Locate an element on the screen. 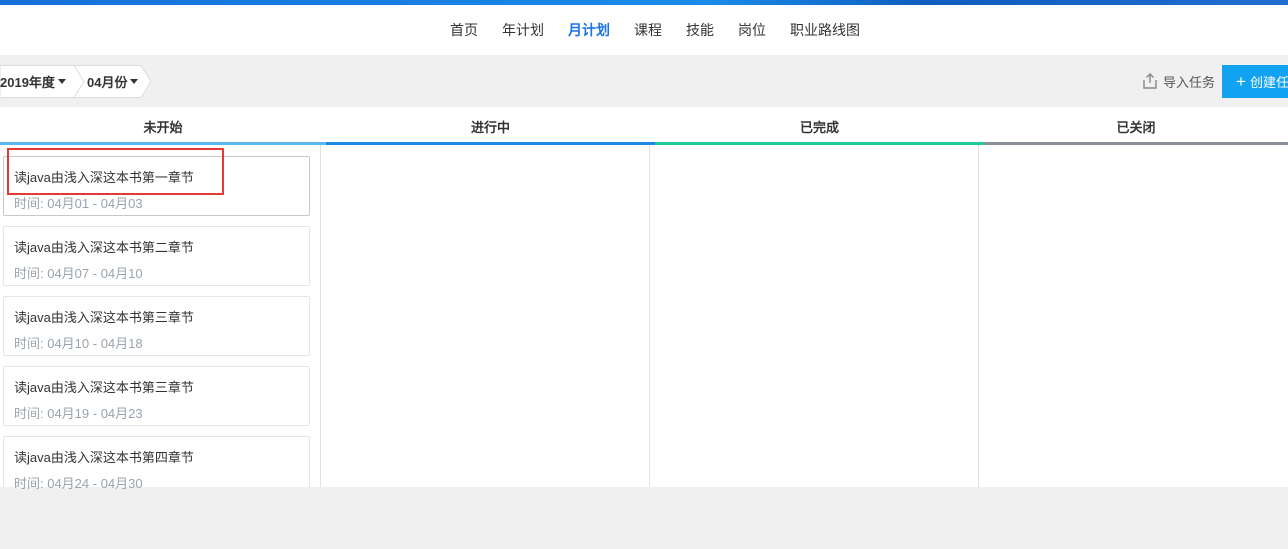 Image resolution: width=1288 pixels, height=549 pixels. column-header-in-progress: 进行中 is located at coordinates (490, 126).